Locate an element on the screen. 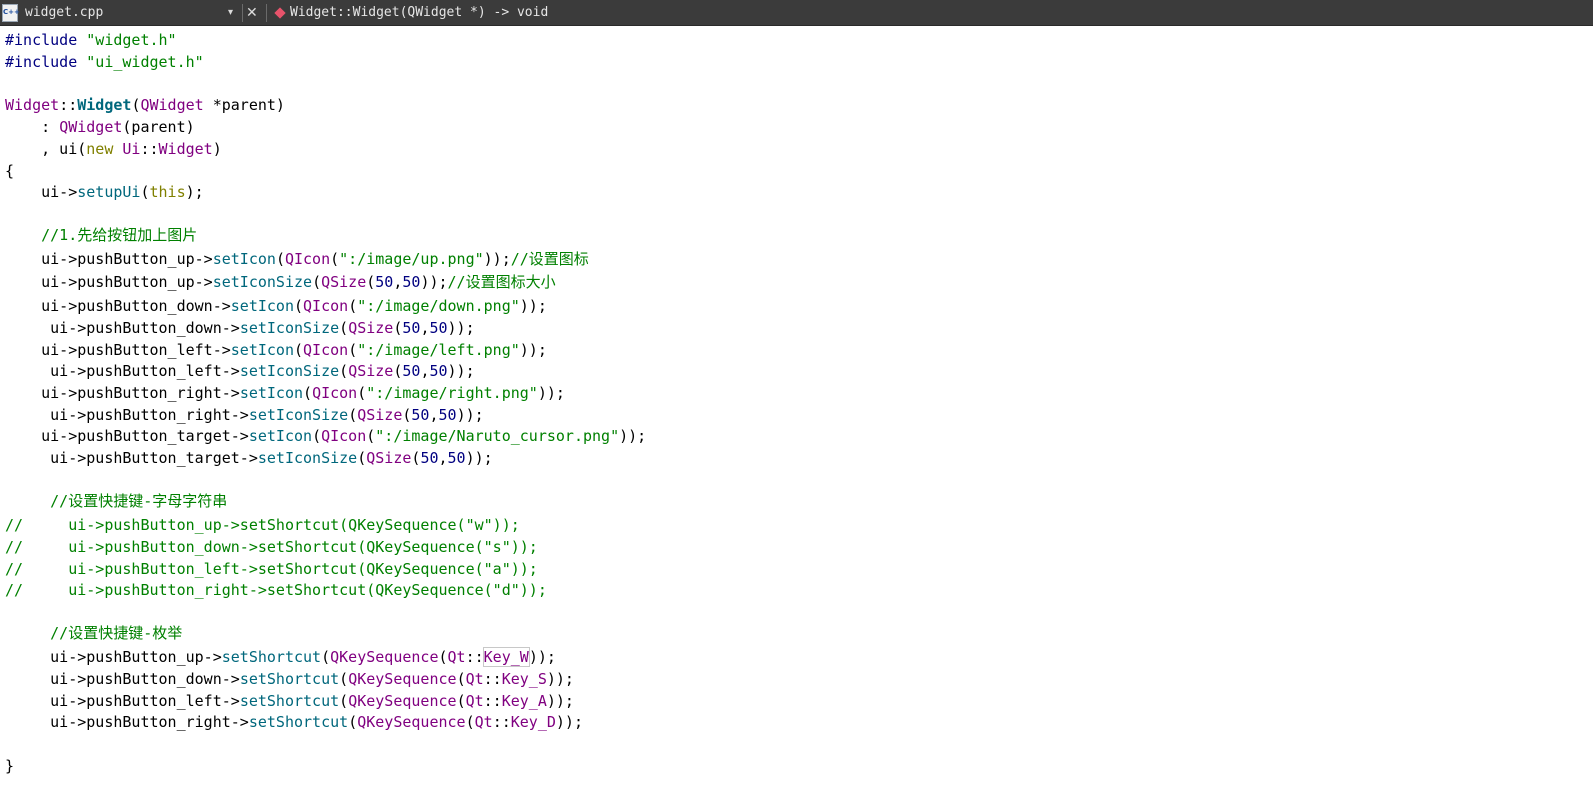 This screenshot has width=1593, height=795. code-token-highlighted: Key_W is located at coordinates (506, 657).